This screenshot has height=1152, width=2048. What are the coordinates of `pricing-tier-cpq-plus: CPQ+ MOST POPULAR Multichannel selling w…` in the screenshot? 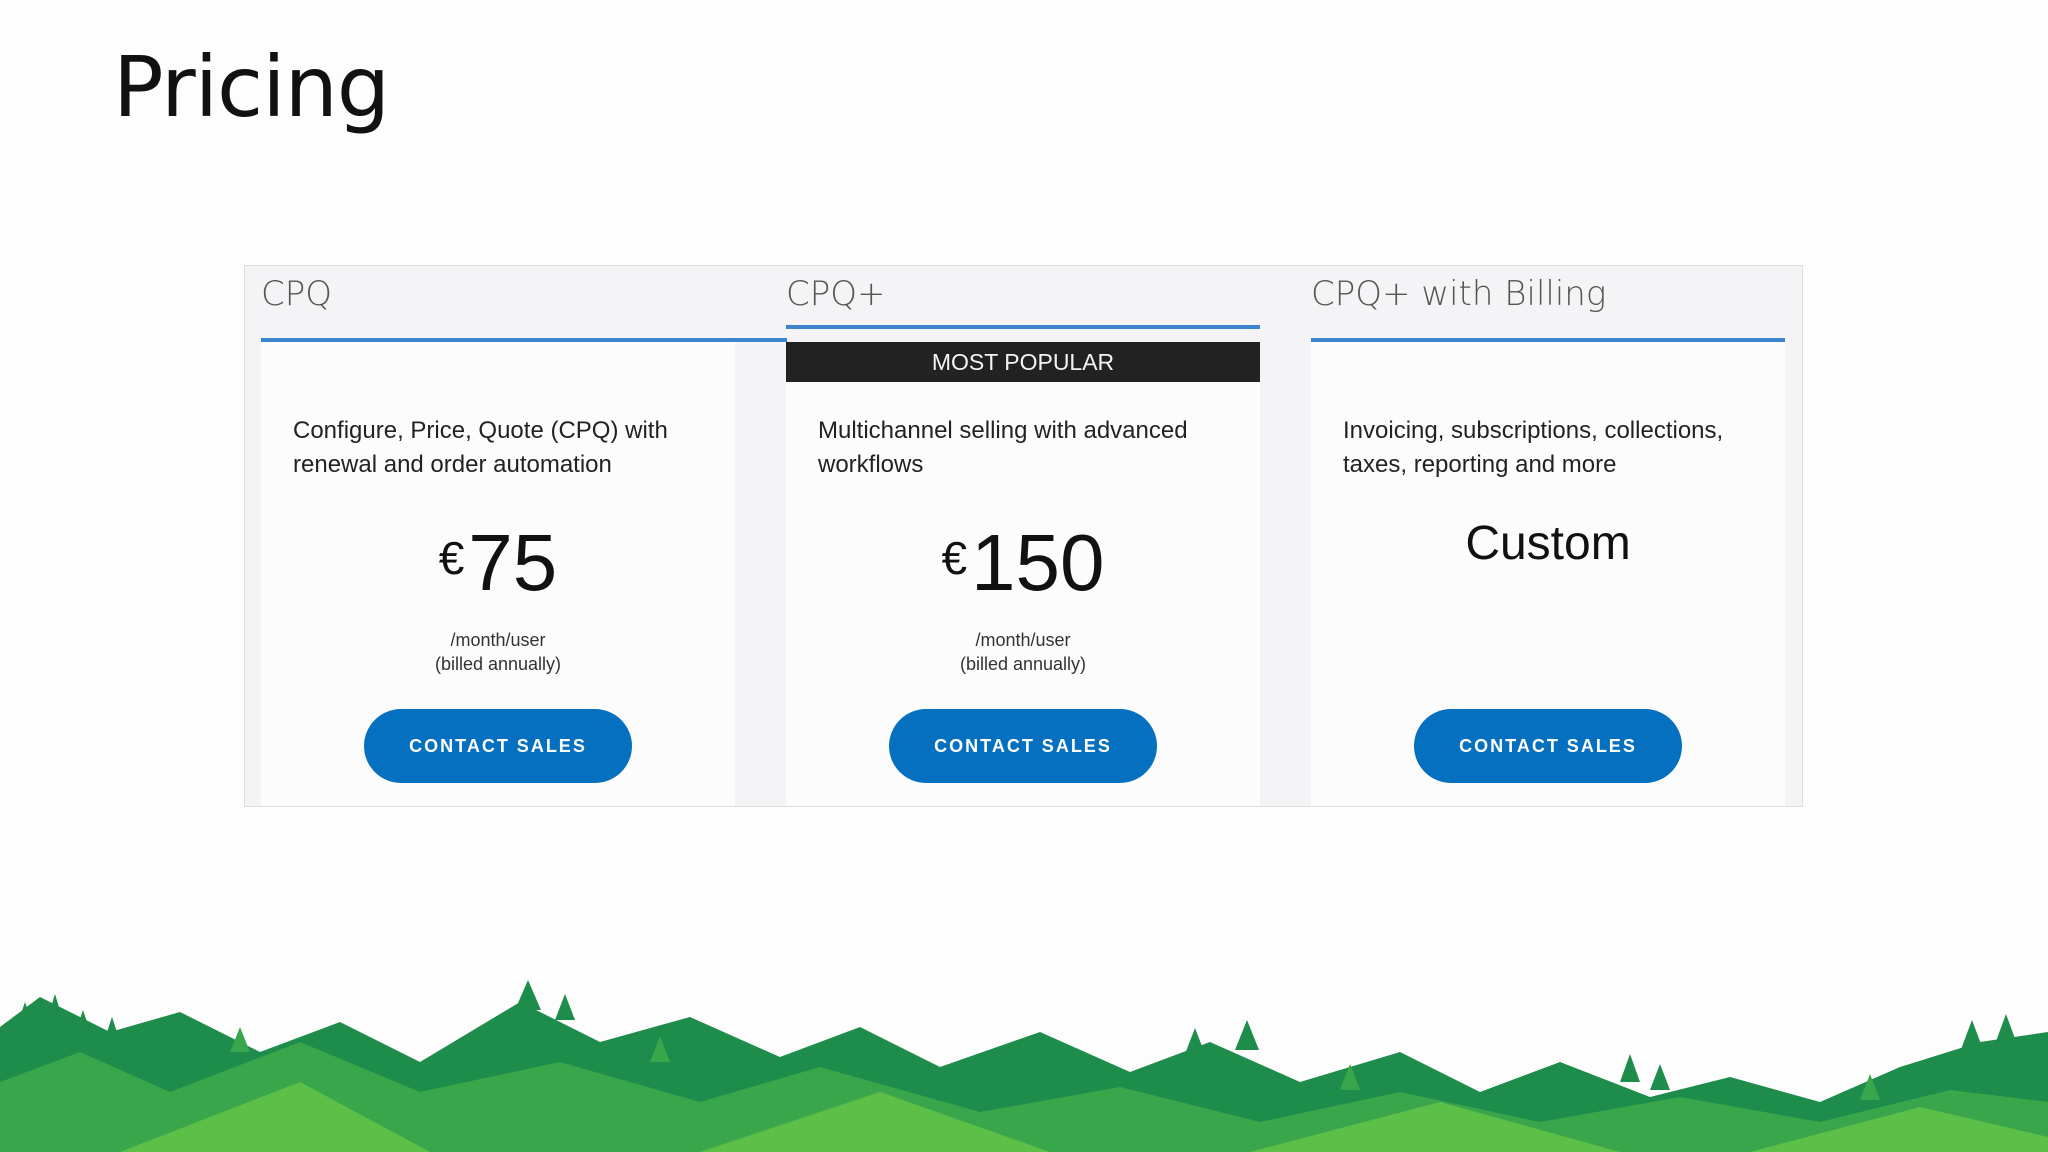 It's located at (1023, 536).